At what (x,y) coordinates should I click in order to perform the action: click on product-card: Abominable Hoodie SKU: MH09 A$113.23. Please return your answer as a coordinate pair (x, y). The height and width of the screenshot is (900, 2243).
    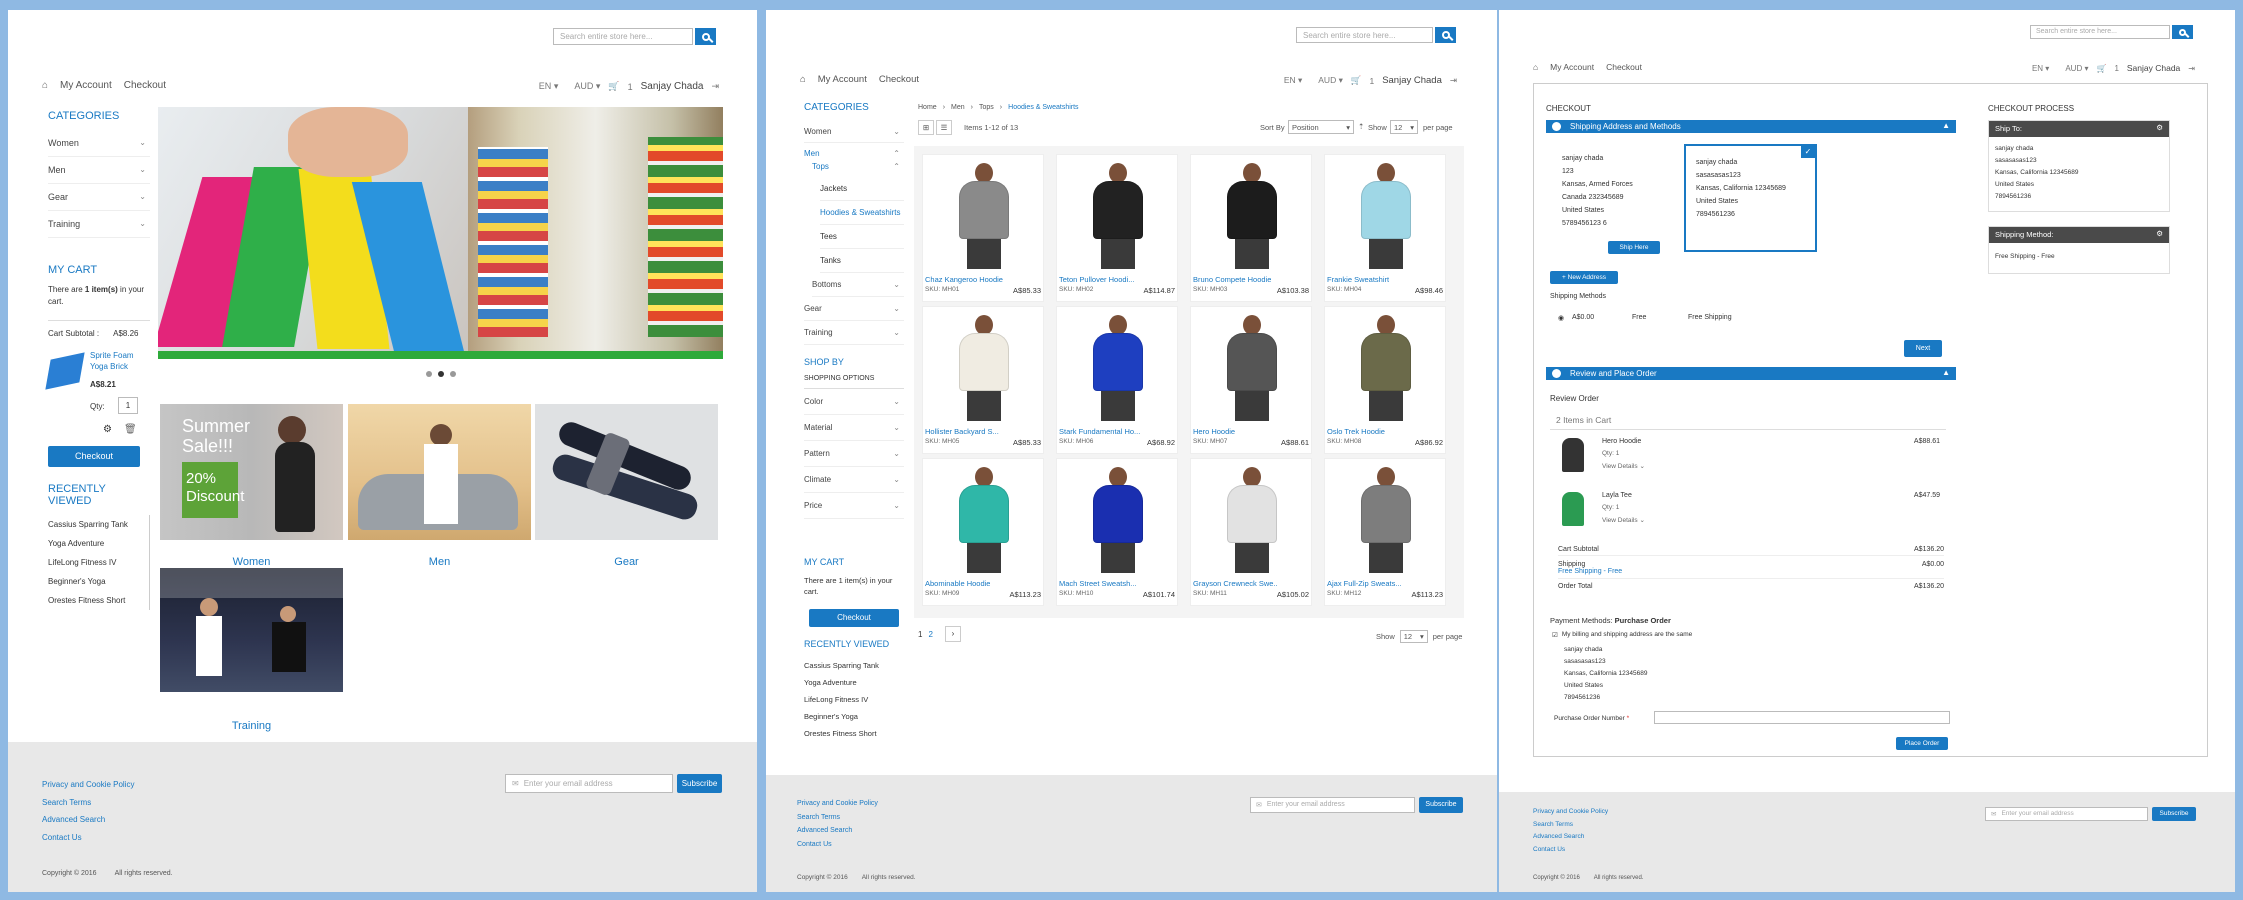
    Looking at the image, I should click on (983, 532).